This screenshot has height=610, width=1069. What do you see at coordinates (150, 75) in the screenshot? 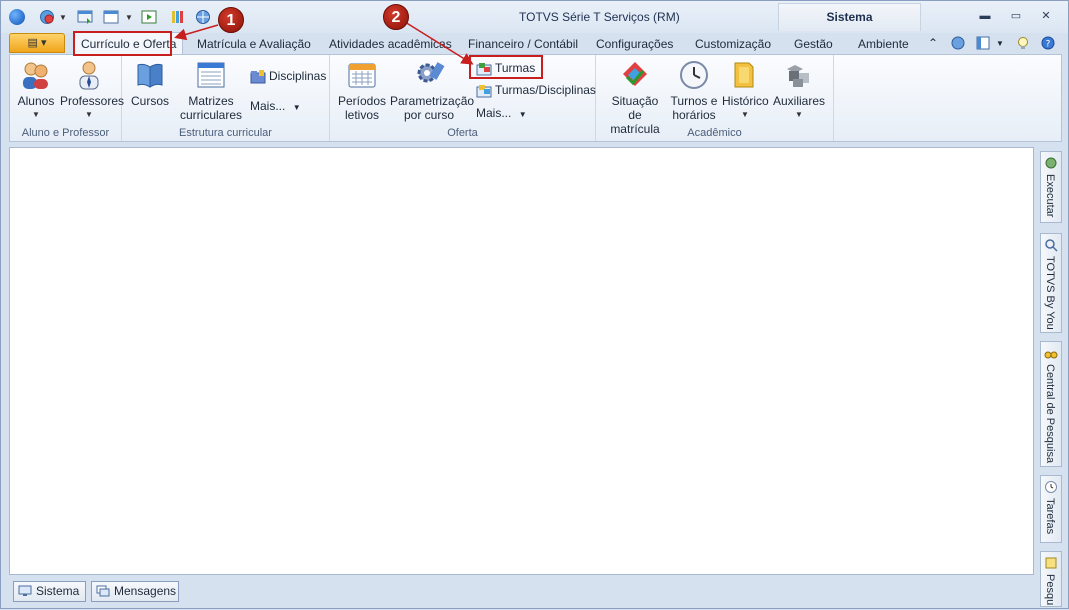
I see `book-icon` at bounding box center [150, 75].